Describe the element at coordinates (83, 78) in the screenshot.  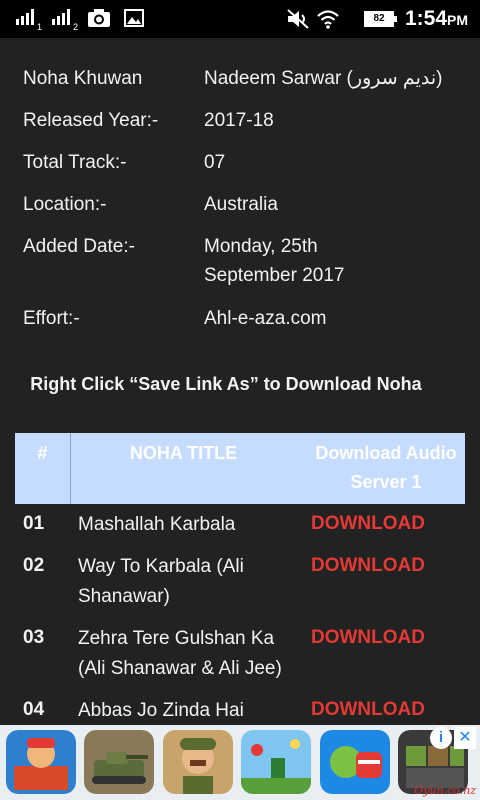
I see `info-label-noha-khuwan: Noha Khuwan` at that location.